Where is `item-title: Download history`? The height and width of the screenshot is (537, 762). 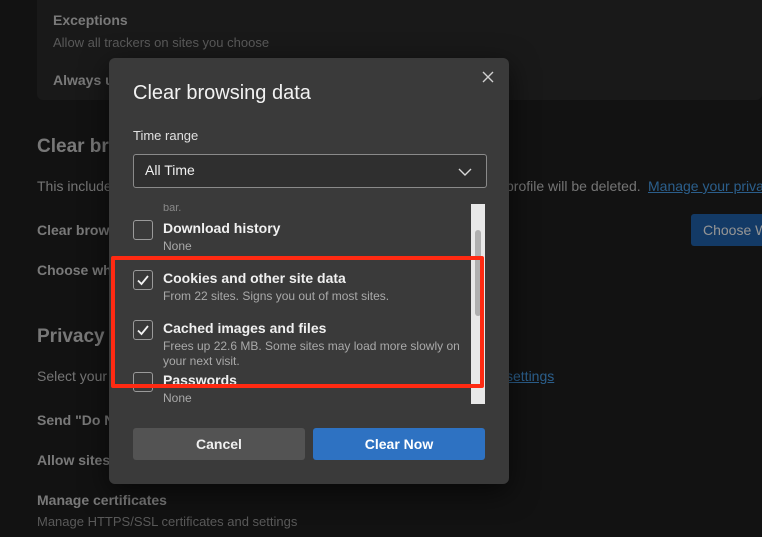
item-title: Download history is located at coordinates (222, 228).